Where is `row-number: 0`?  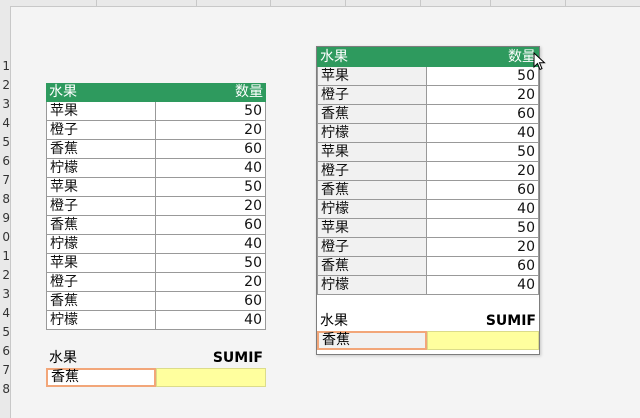 row-number: 0 is located at coordinates (5, 237).